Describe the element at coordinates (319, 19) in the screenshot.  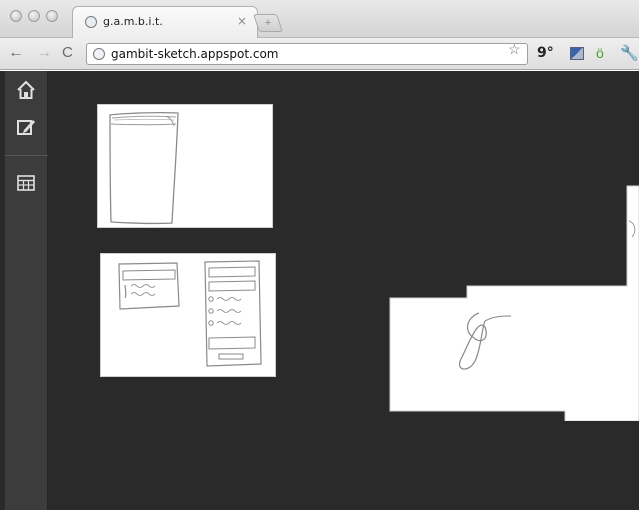
I see `browser-titlebar: g.a.m.b.i.t. × +` at that location.